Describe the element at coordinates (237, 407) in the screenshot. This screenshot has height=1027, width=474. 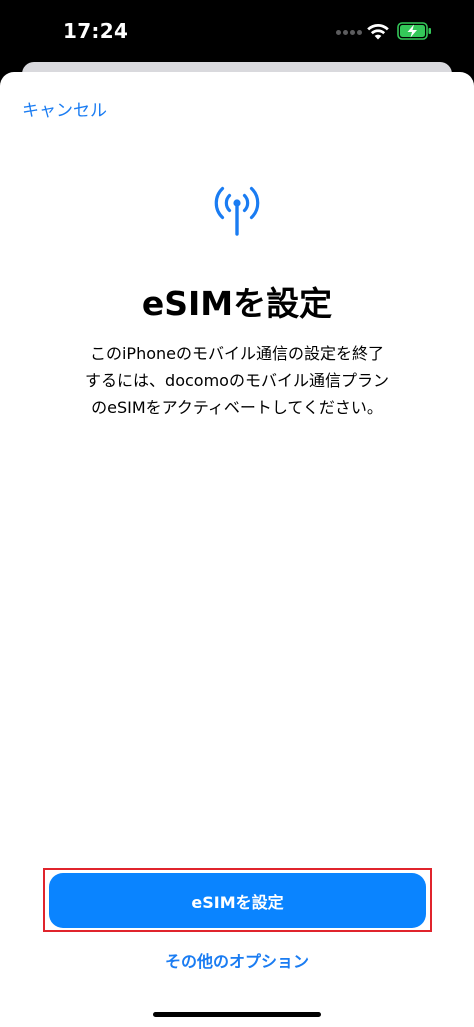
I see `description-line: のeSIMをアクティベートしてください。` at that location.